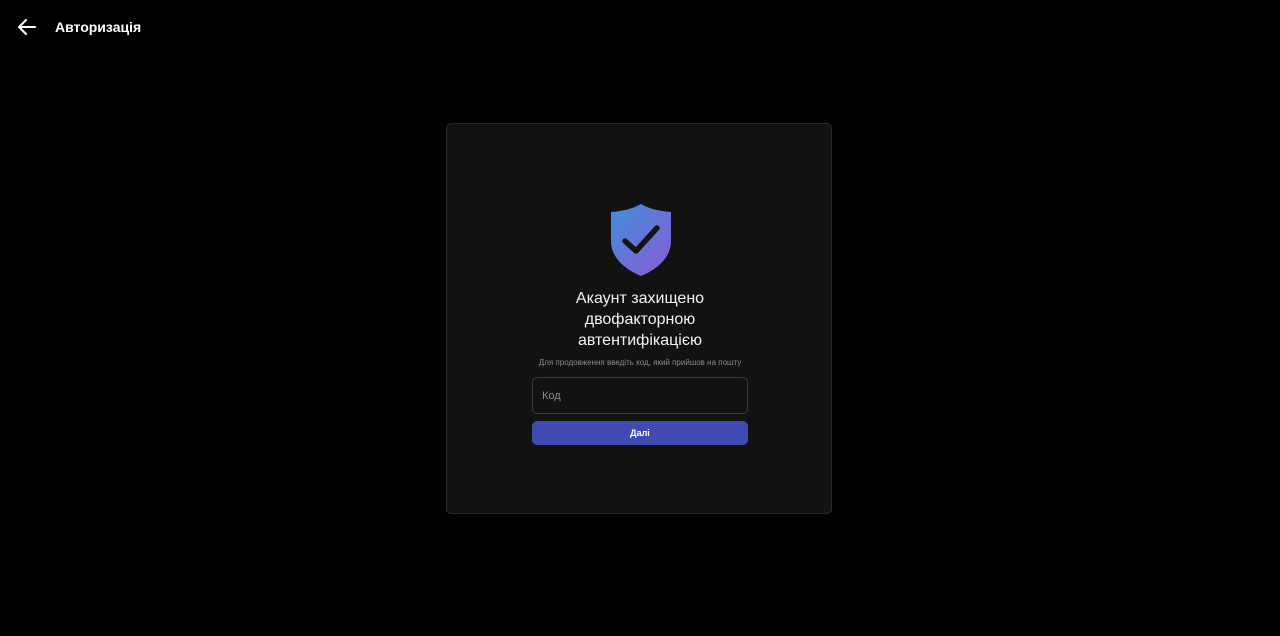  What do you see at coordinates (640, 395) in the screenshot?
I see `code-input` at bounding box center [640, 395].